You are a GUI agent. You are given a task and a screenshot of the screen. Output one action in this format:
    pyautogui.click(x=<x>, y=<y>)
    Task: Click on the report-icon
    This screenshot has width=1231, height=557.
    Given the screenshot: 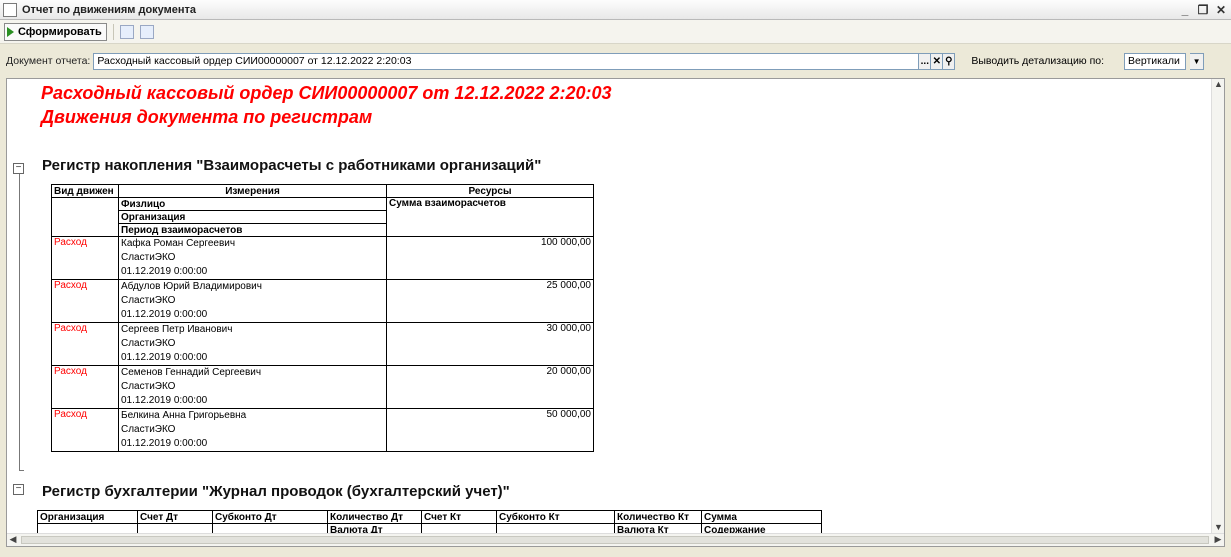 What is the action you would take?
    pyautogui.click(x=10, y=9)
    